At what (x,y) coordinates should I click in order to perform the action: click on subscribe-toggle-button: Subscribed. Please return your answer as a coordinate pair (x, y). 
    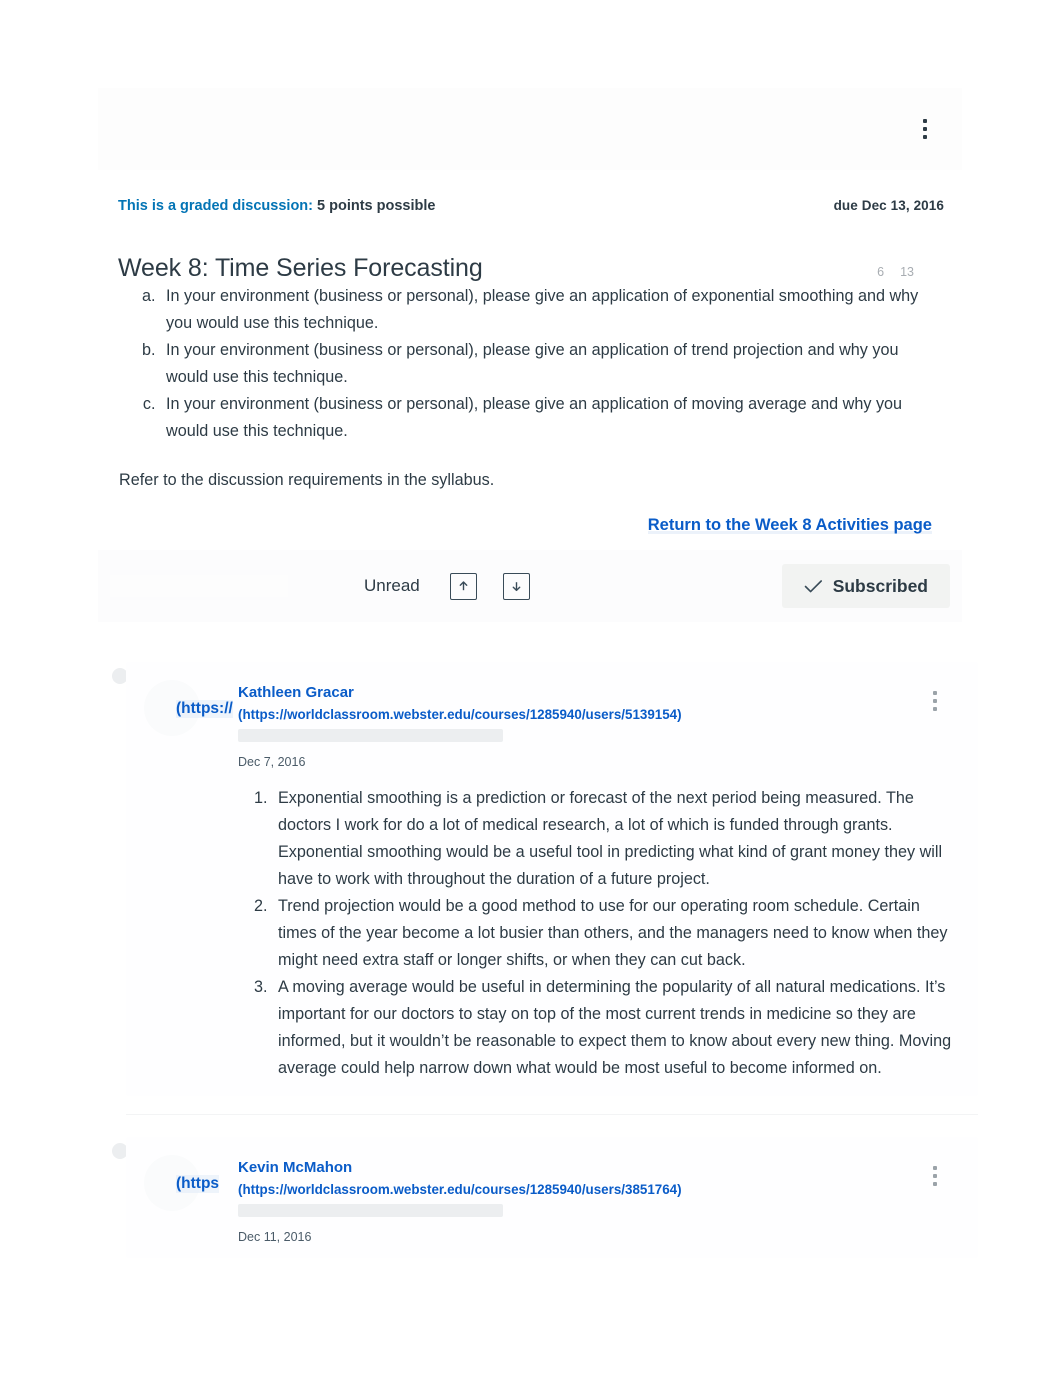
    Looking at the image, I should click on (865, 586).